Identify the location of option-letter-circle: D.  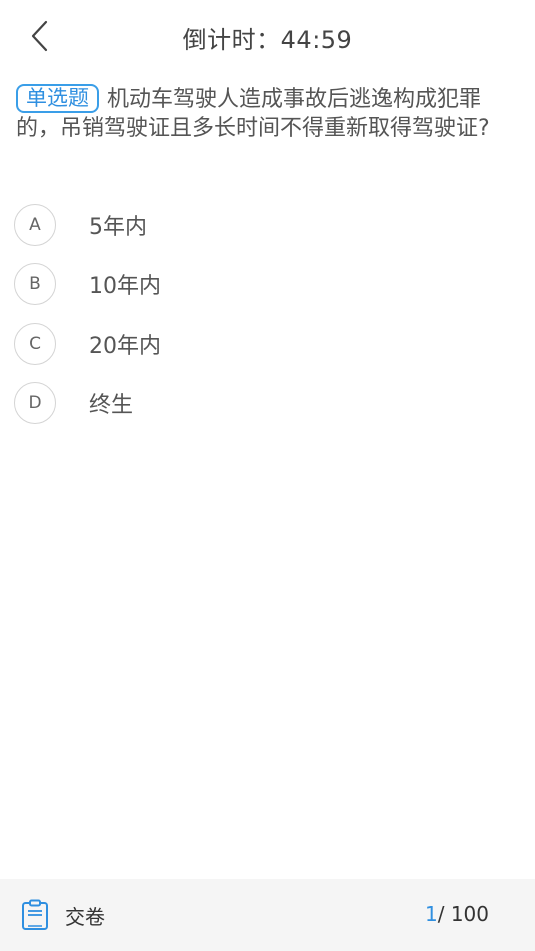
(35, 403).